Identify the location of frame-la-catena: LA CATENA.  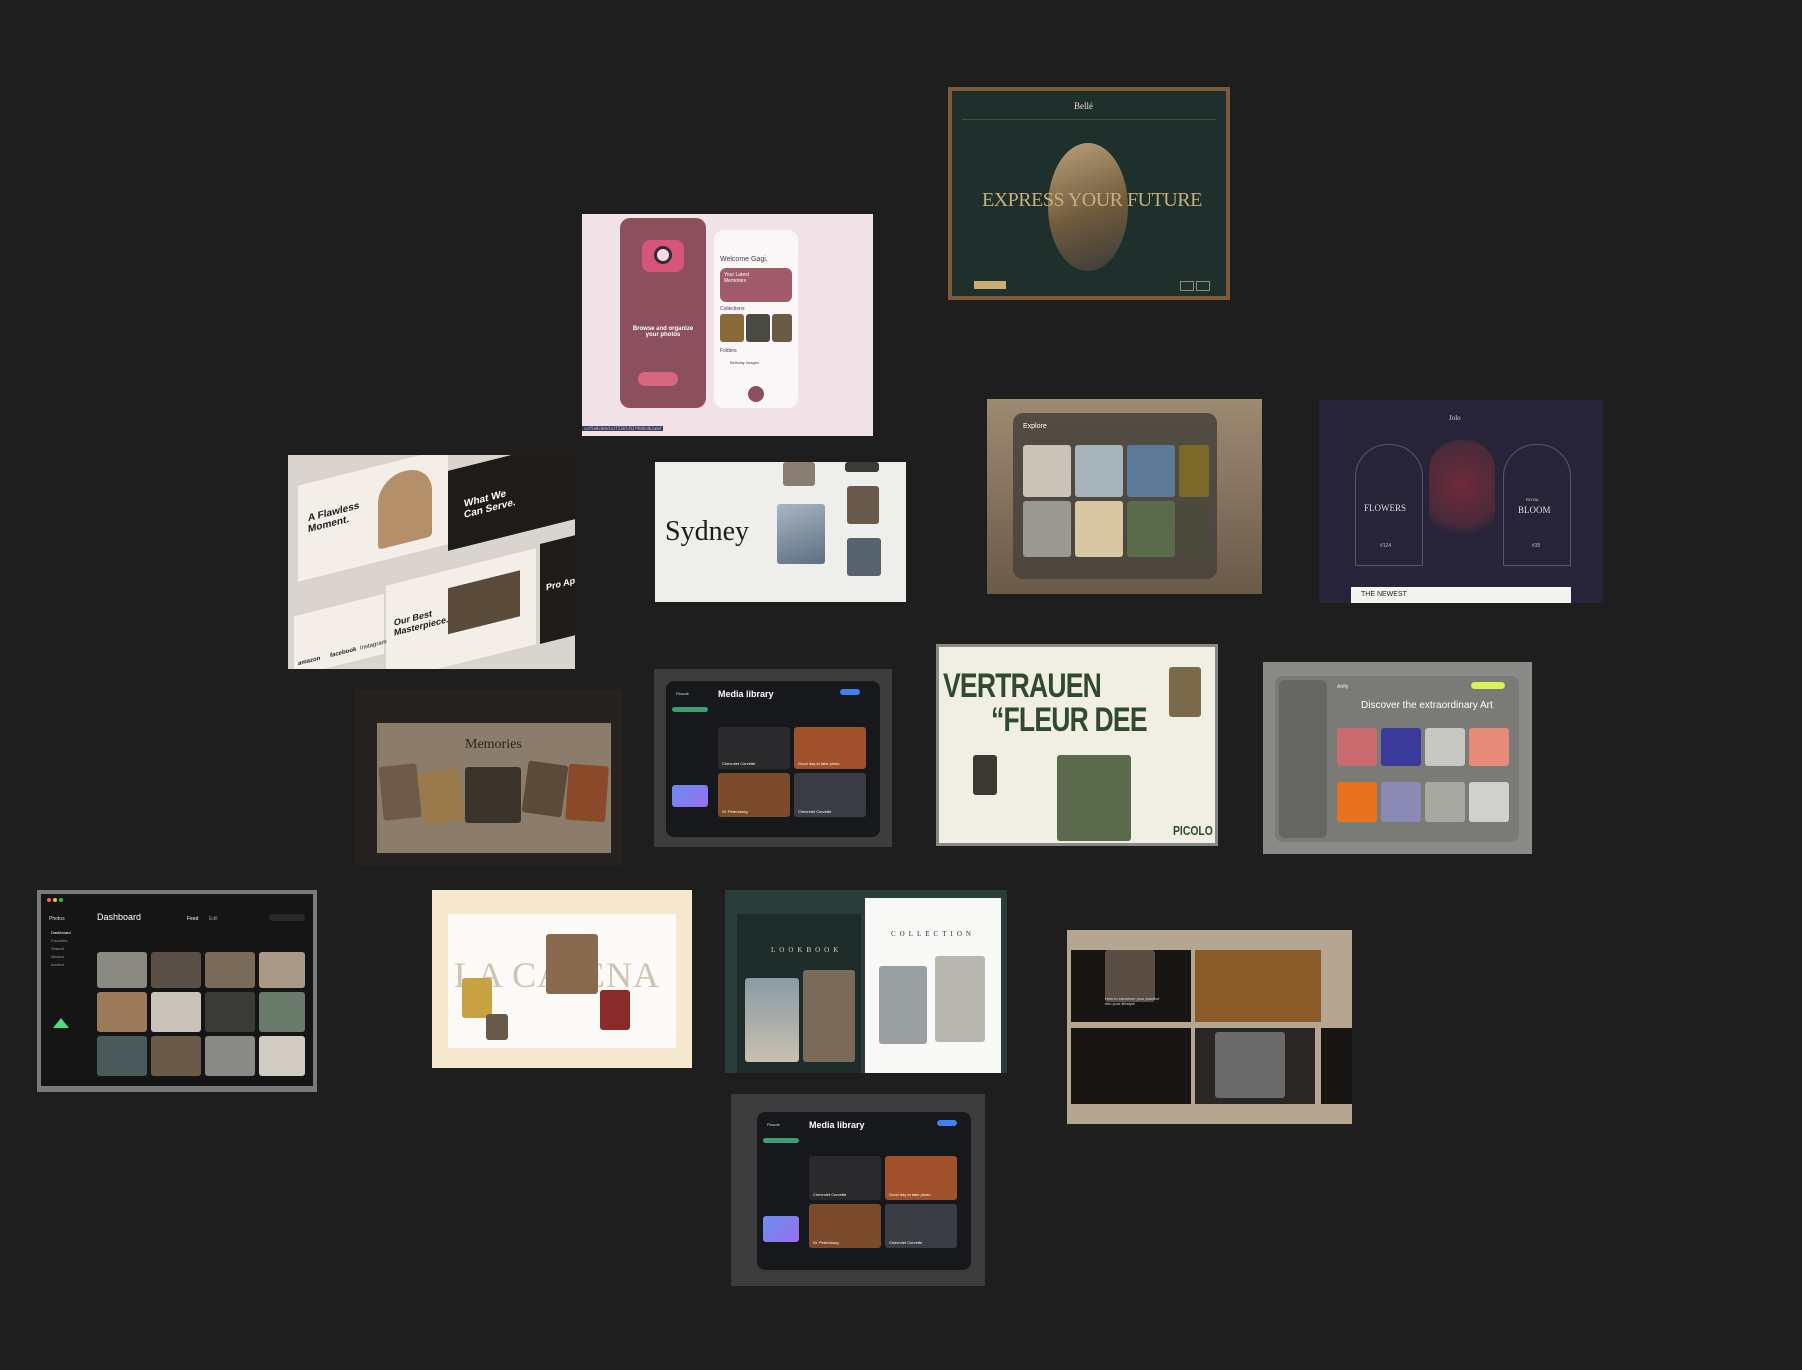
(562, 979).